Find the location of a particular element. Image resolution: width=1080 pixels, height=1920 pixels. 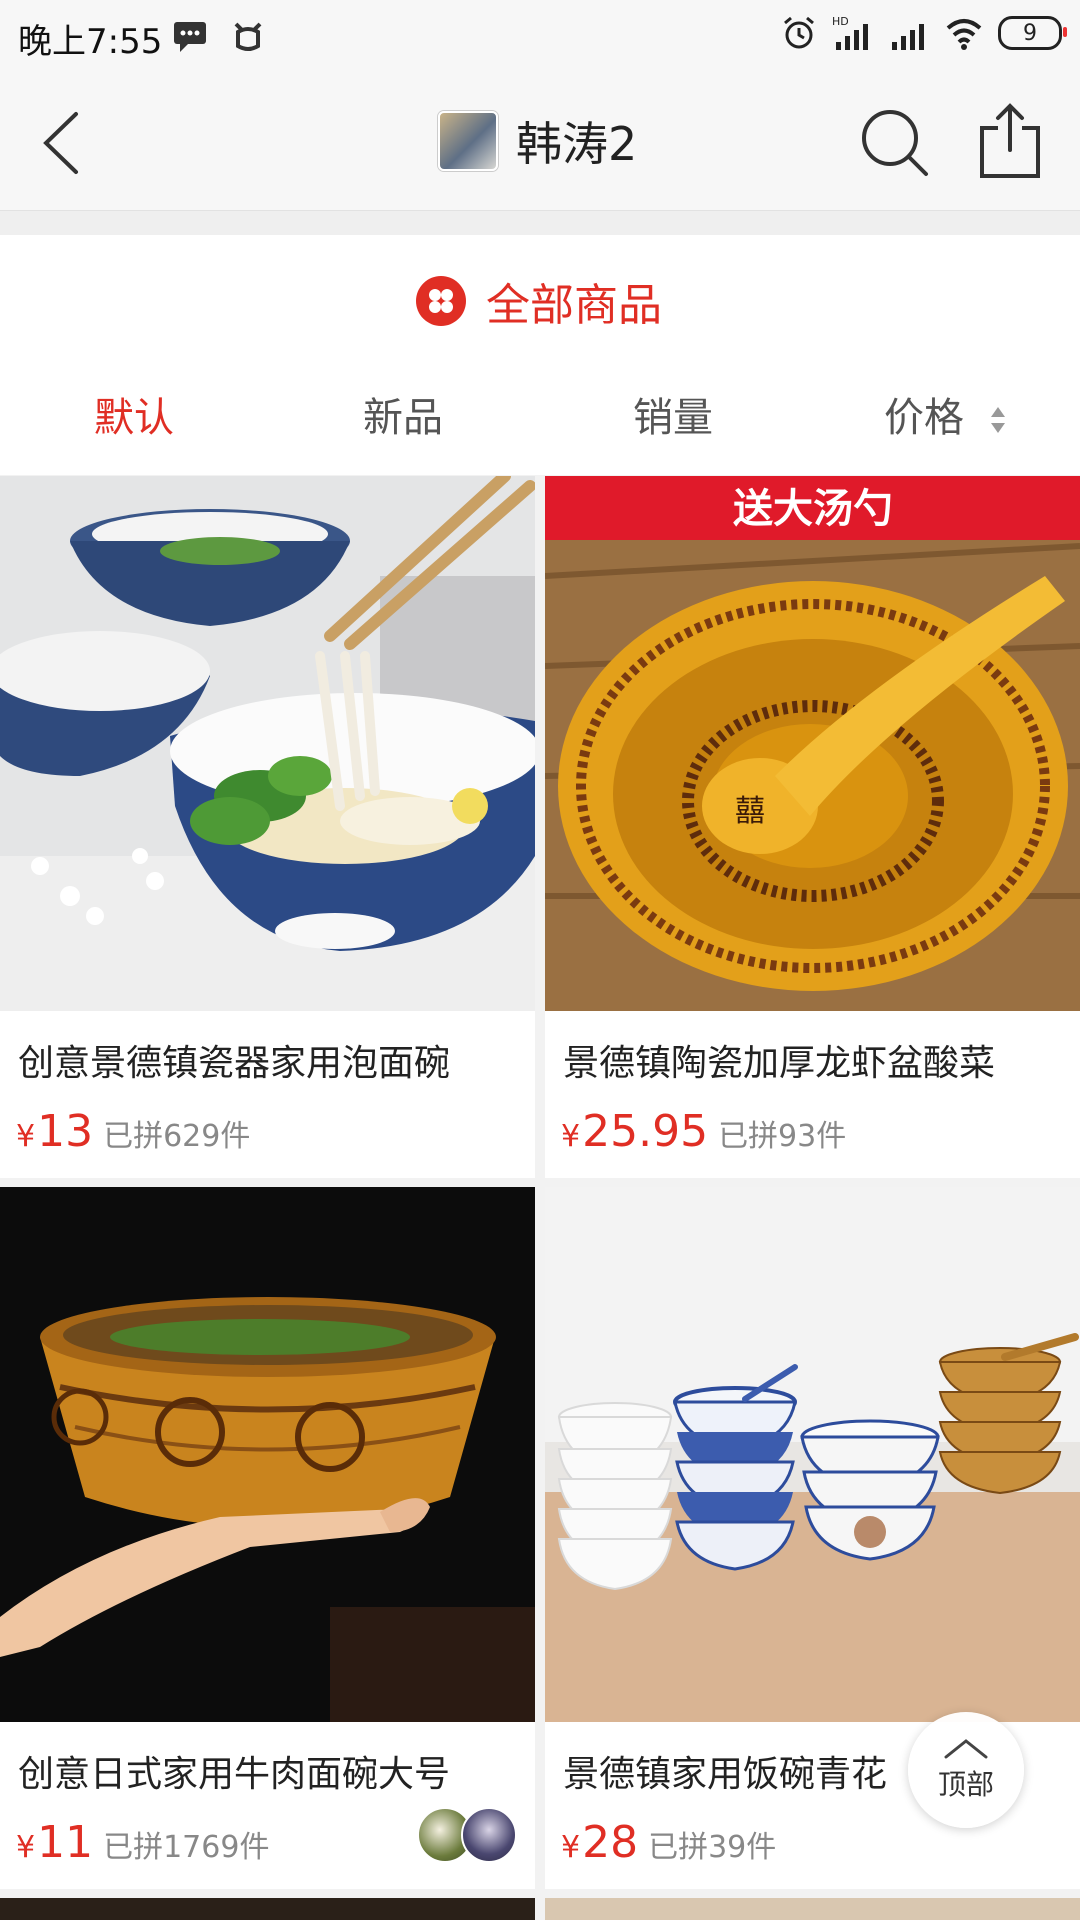

share-icon is located at coordinates (1011, 142).